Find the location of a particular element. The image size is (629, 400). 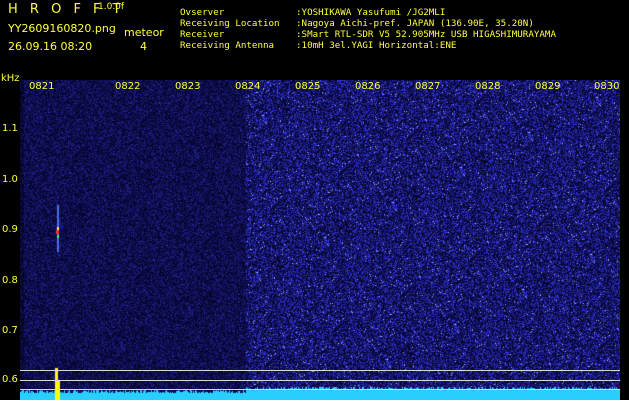

x-tick: 0830 is located at coordinates (607, 86).